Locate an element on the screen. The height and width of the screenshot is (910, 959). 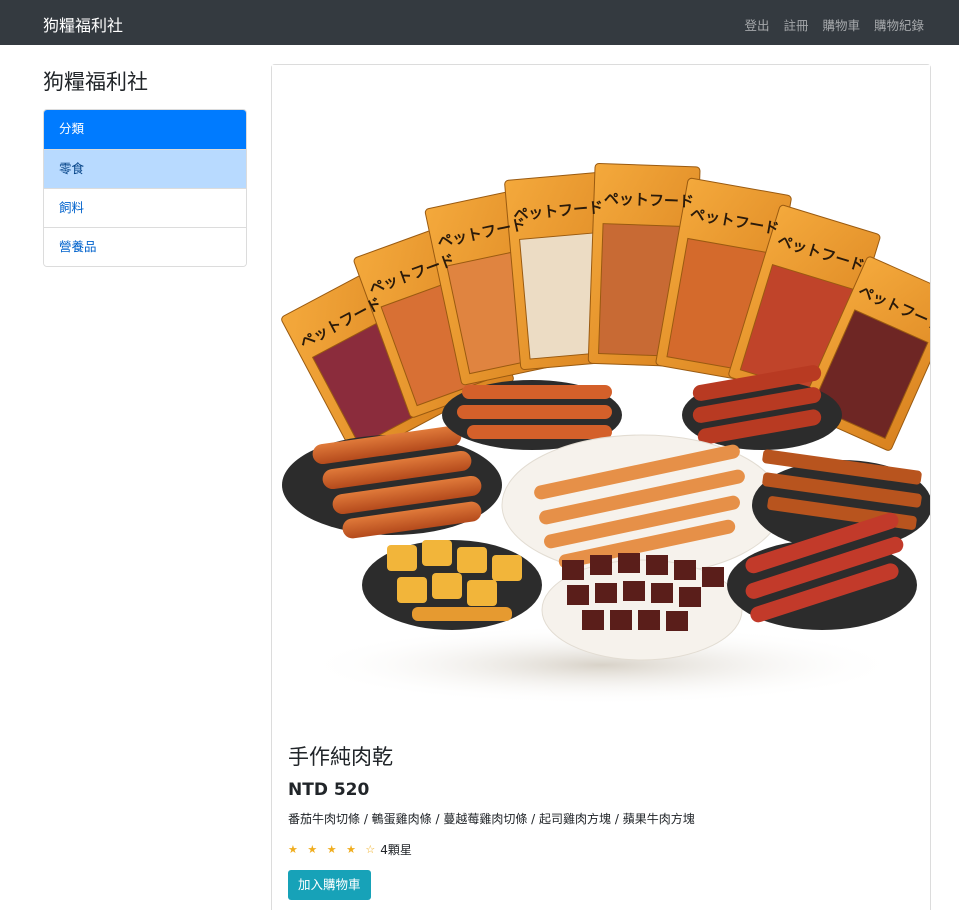
rating-text: 4顆星 is located at coordinates (396, 850).